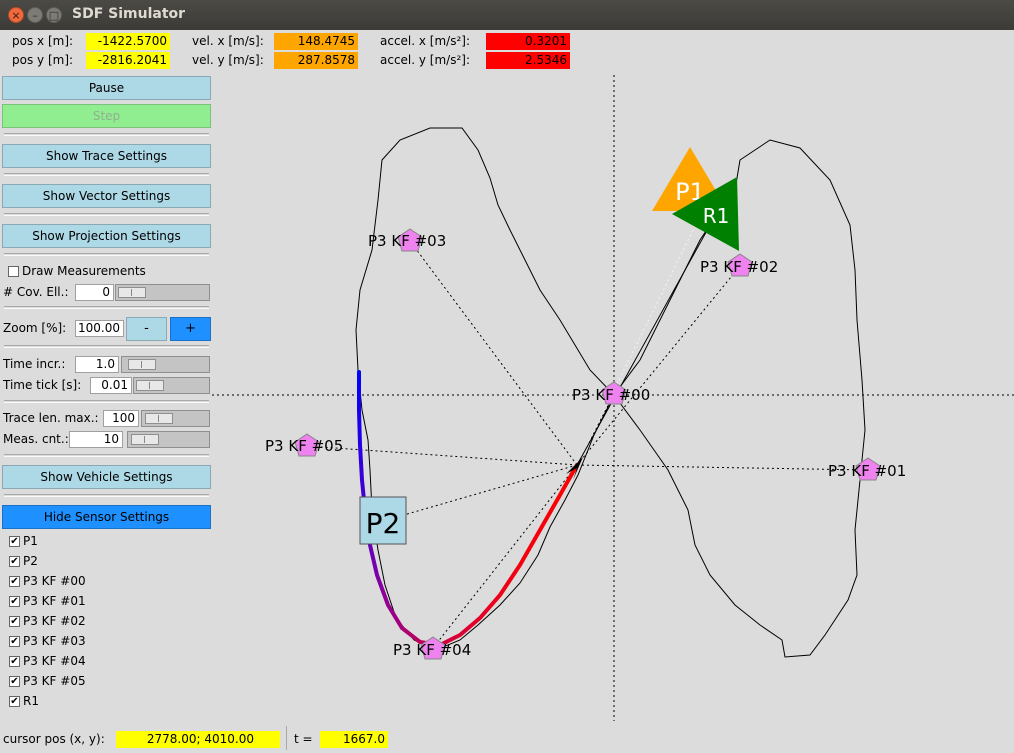 Image resolution: width=1014 pixels, height=753 pixels. I want to click on zoom-input: 100.00, so click(99, 328).